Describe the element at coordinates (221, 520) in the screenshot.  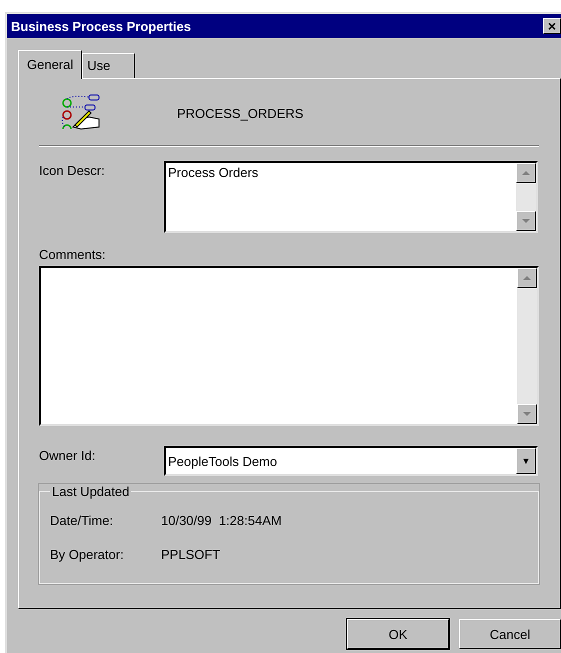
I see `info-value: 10/30/99 1:28:54AM` at that location.